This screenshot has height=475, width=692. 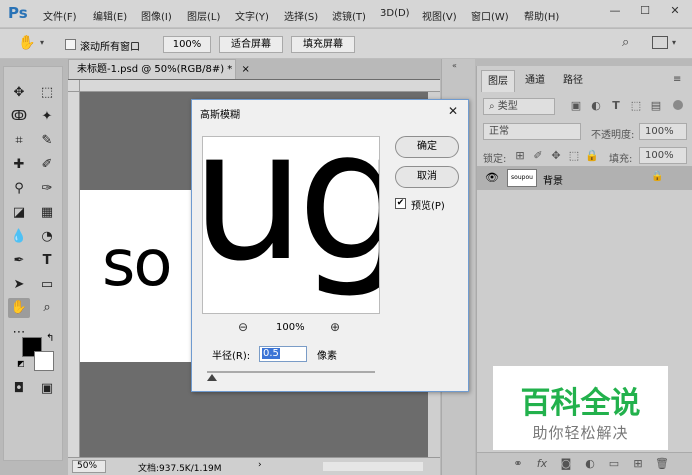 What do you see at coordinates (47, 389) in the screenshot?
I see `screen-mode-icon: ▣` at bounding box center [47, 389].